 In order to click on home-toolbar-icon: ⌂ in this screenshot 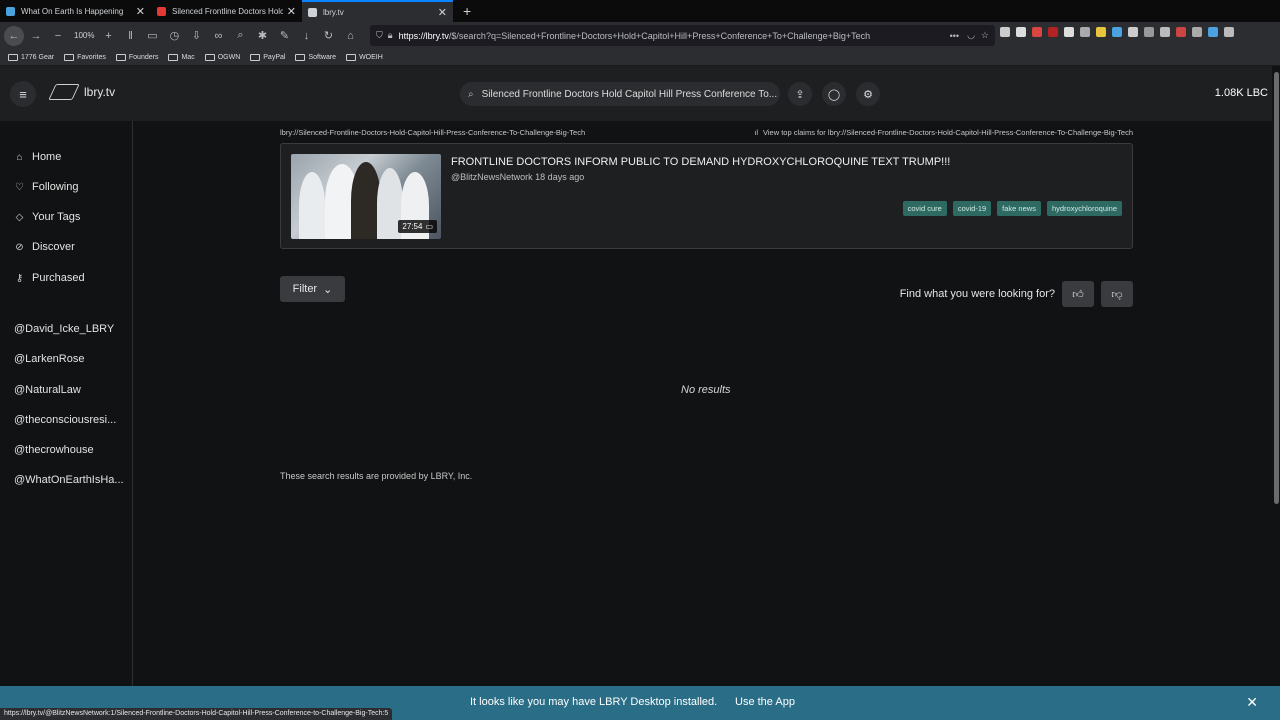, I will do `click(350, 36)`.